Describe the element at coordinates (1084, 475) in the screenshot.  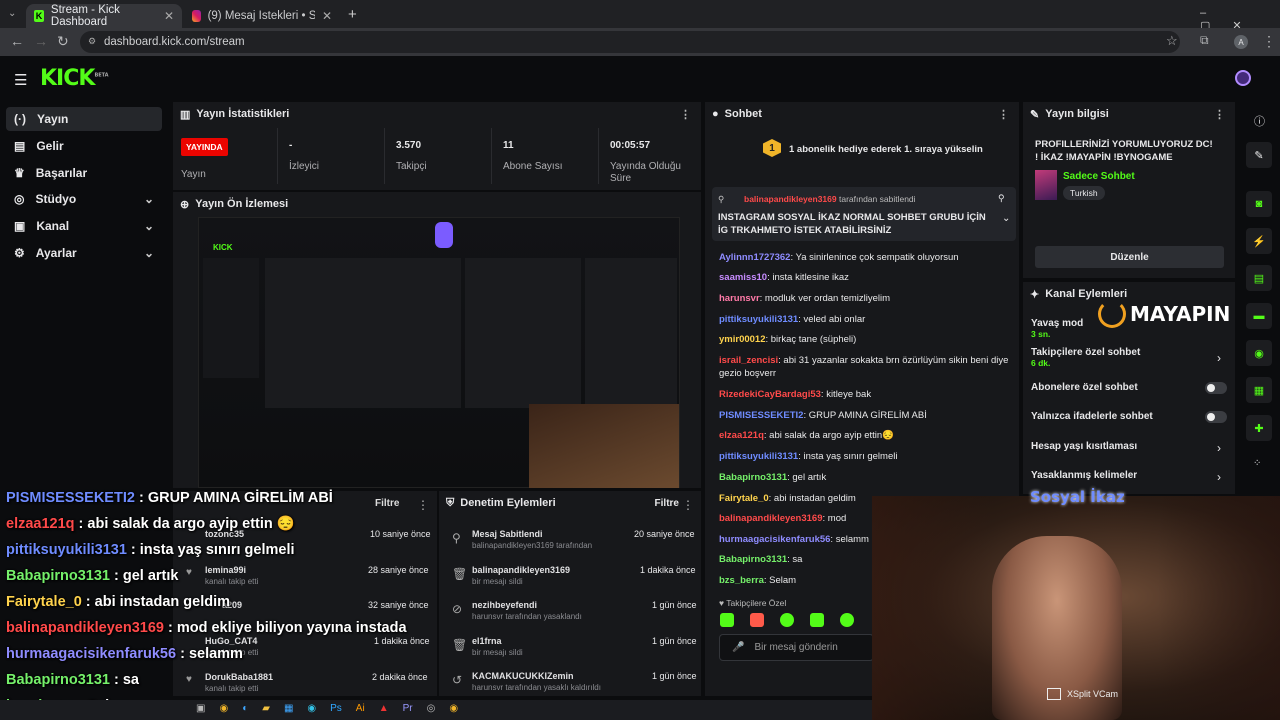
I see `banned-words-item: Yasaklanmış kelimeler` at that location.